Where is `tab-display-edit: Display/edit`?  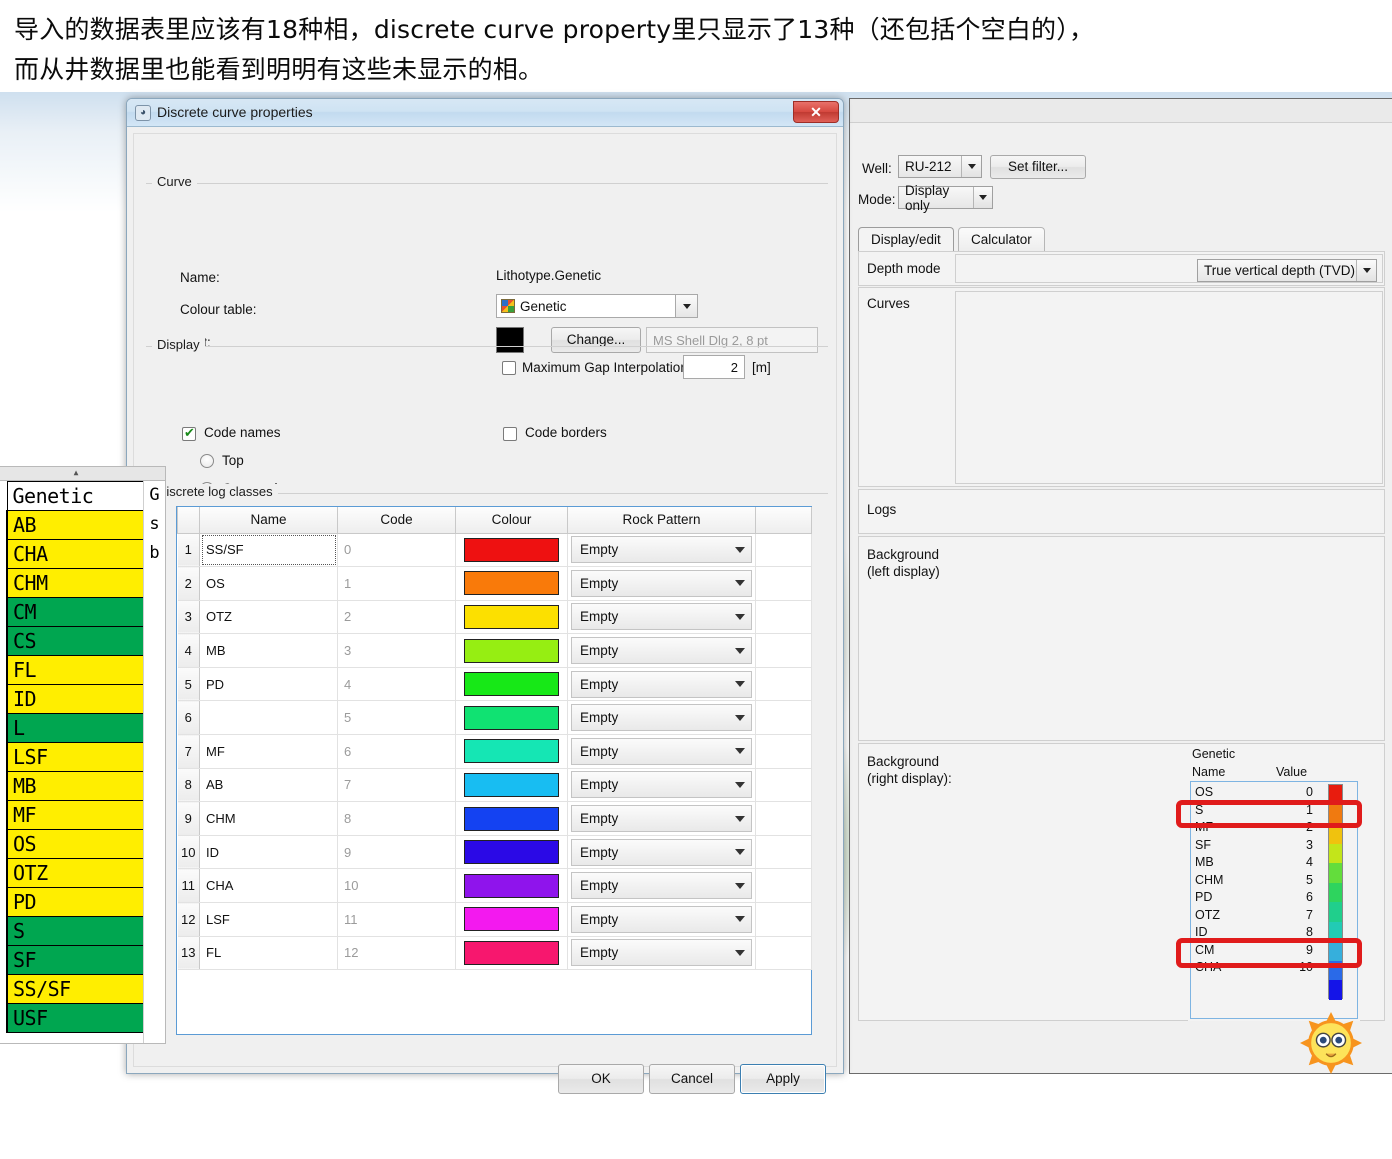 tab-display-edit: Display/edit is located at coordinates (906, 239).